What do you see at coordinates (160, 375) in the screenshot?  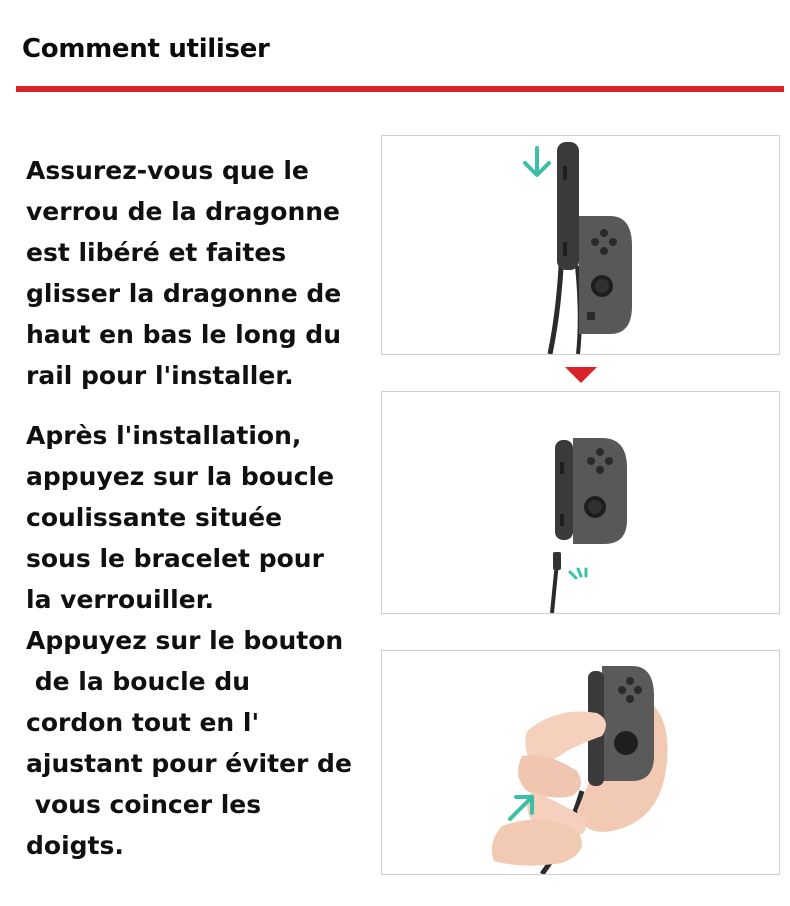 I see `step-1-line-6: rail pour l'installer.` at bounding box center [160, 375].